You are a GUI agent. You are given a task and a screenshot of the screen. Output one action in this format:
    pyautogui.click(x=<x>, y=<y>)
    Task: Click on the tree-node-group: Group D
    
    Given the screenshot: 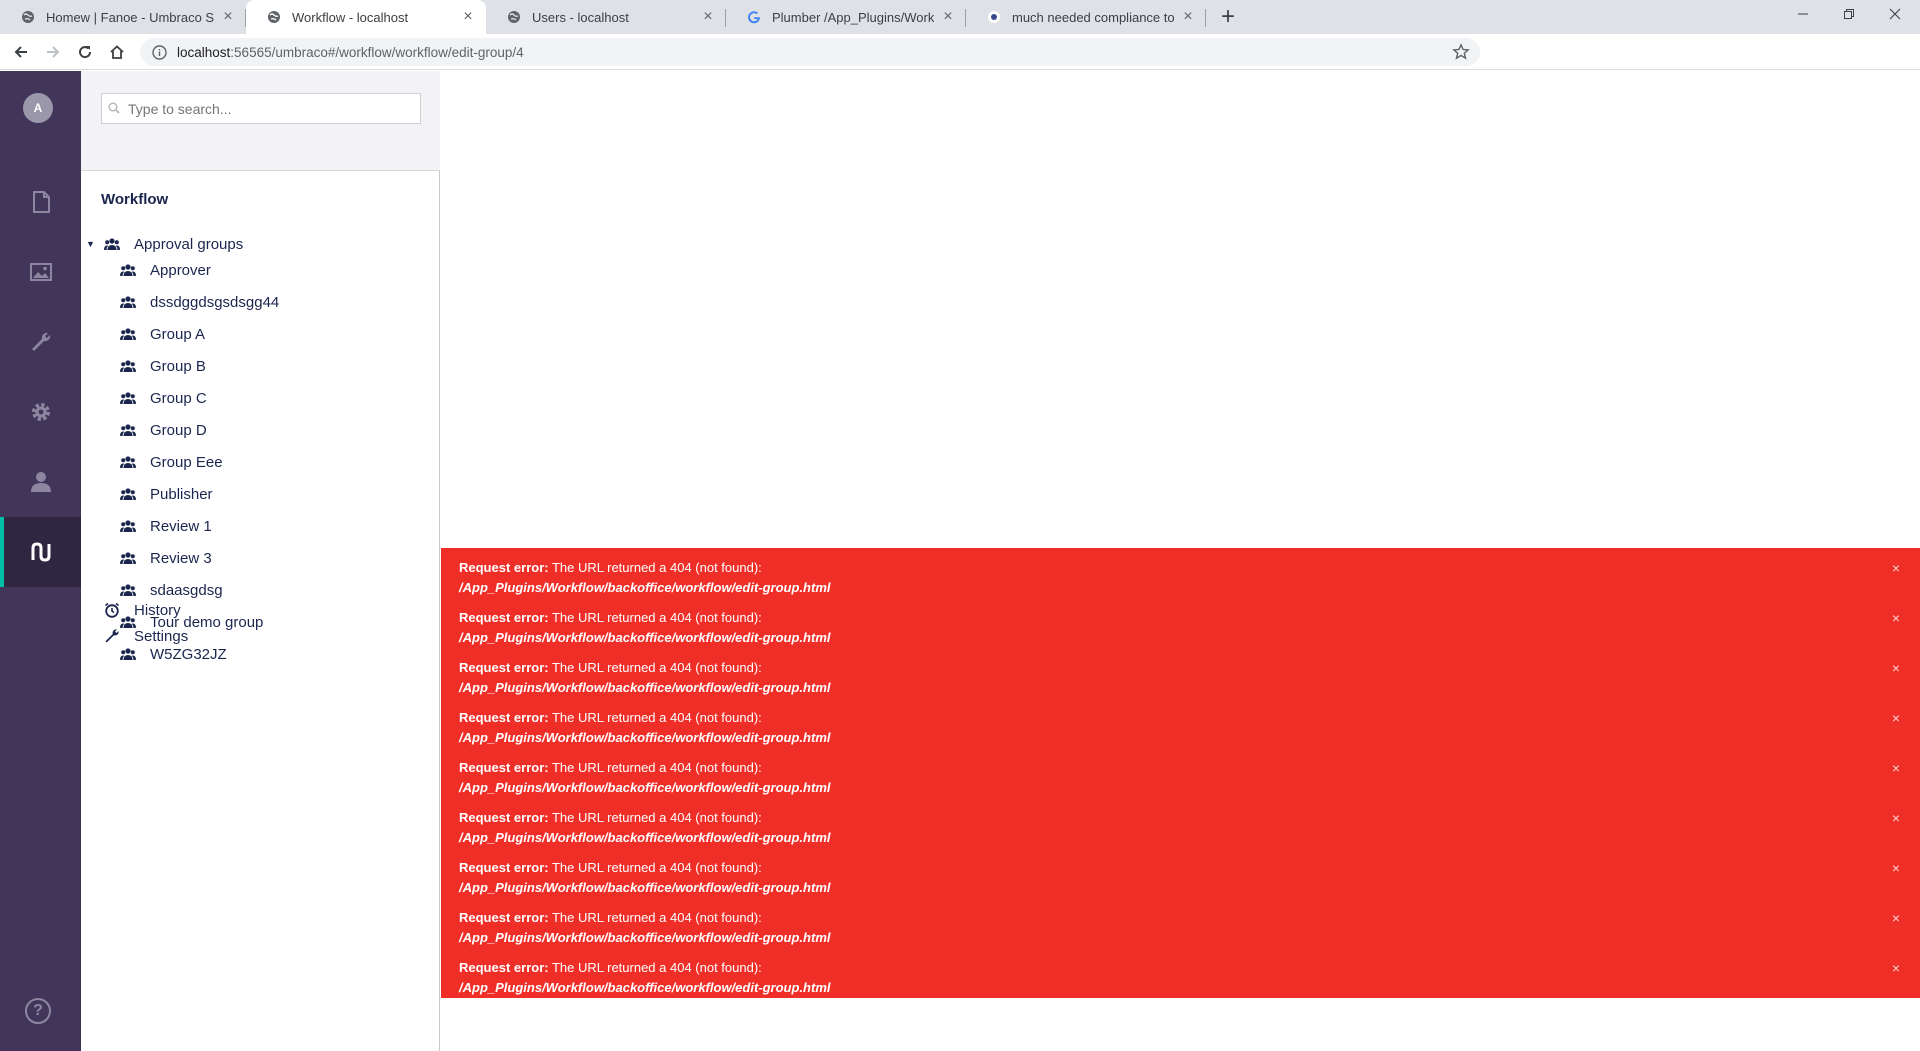 What is the action you would take?
    pyautogui.click(x=163, y=430)
    